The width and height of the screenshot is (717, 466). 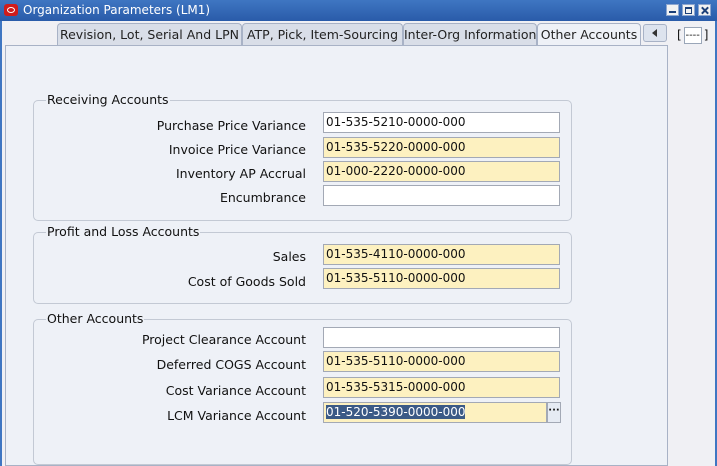 I want to click on window-titlebar: Organization Parameters (LM1), so click(x=358, y=10).